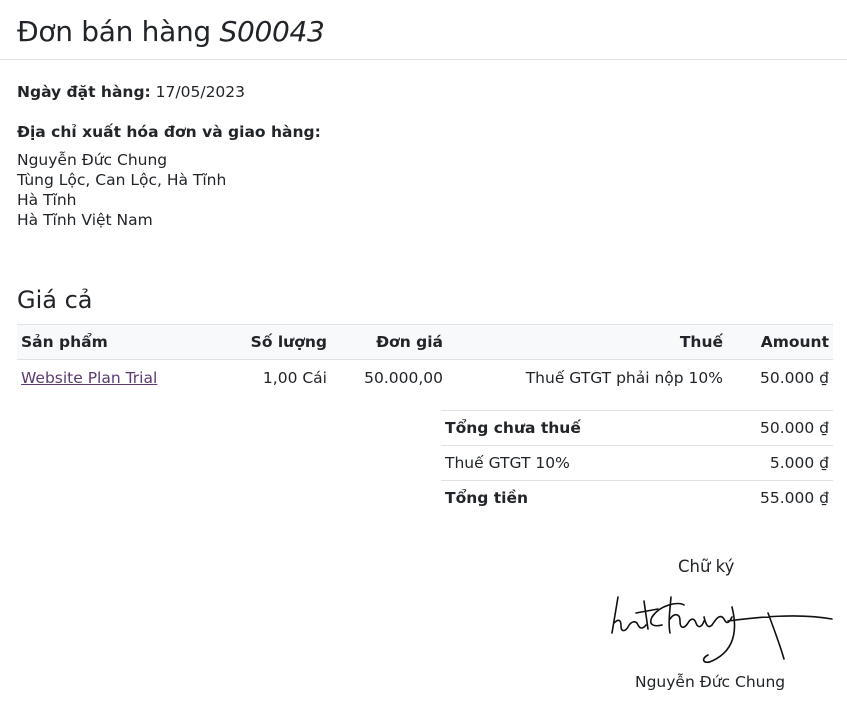 The height and width of the screenshot is (703, 847). What do you see at coordinates (119, 342) in the screenshot?
I see `column-header-product: Sản phẩm` at bounding box center [119, 342].